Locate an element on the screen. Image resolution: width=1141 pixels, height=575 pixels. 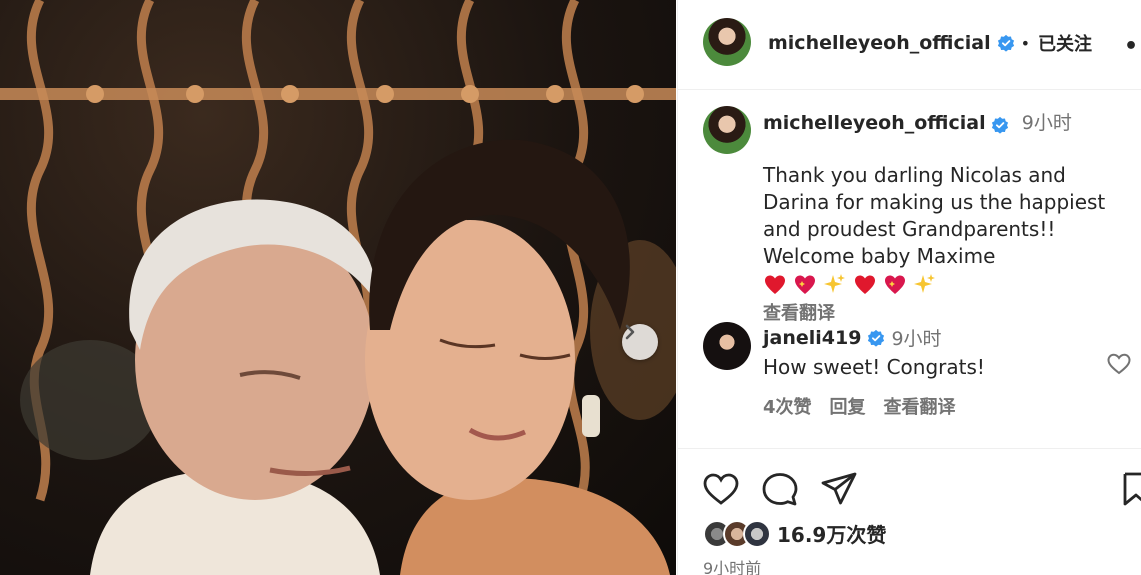
post-header: michelleyeoh_official • 已关注 •• is located at coordinates (909, 45).